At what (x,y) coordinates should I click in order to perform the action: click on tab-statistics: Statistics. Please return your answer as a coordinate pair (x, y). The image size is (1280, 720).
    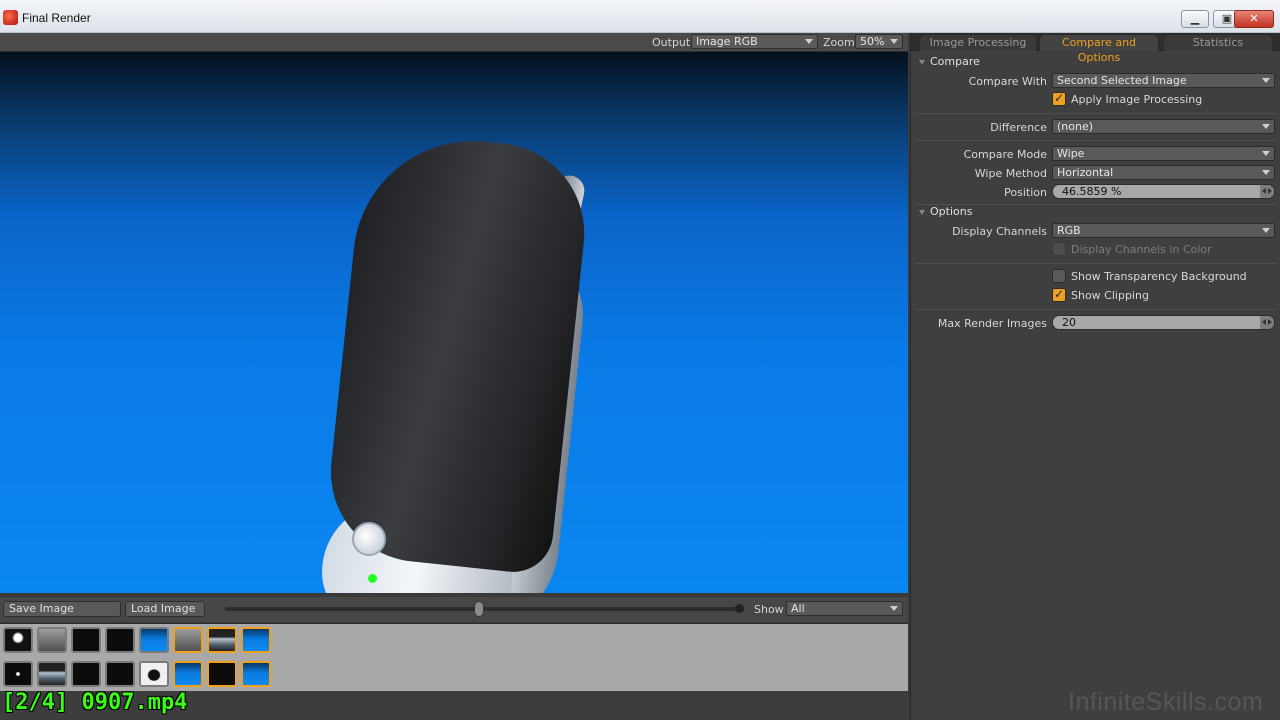
    Looking at the image, I should click on (1218, 42).